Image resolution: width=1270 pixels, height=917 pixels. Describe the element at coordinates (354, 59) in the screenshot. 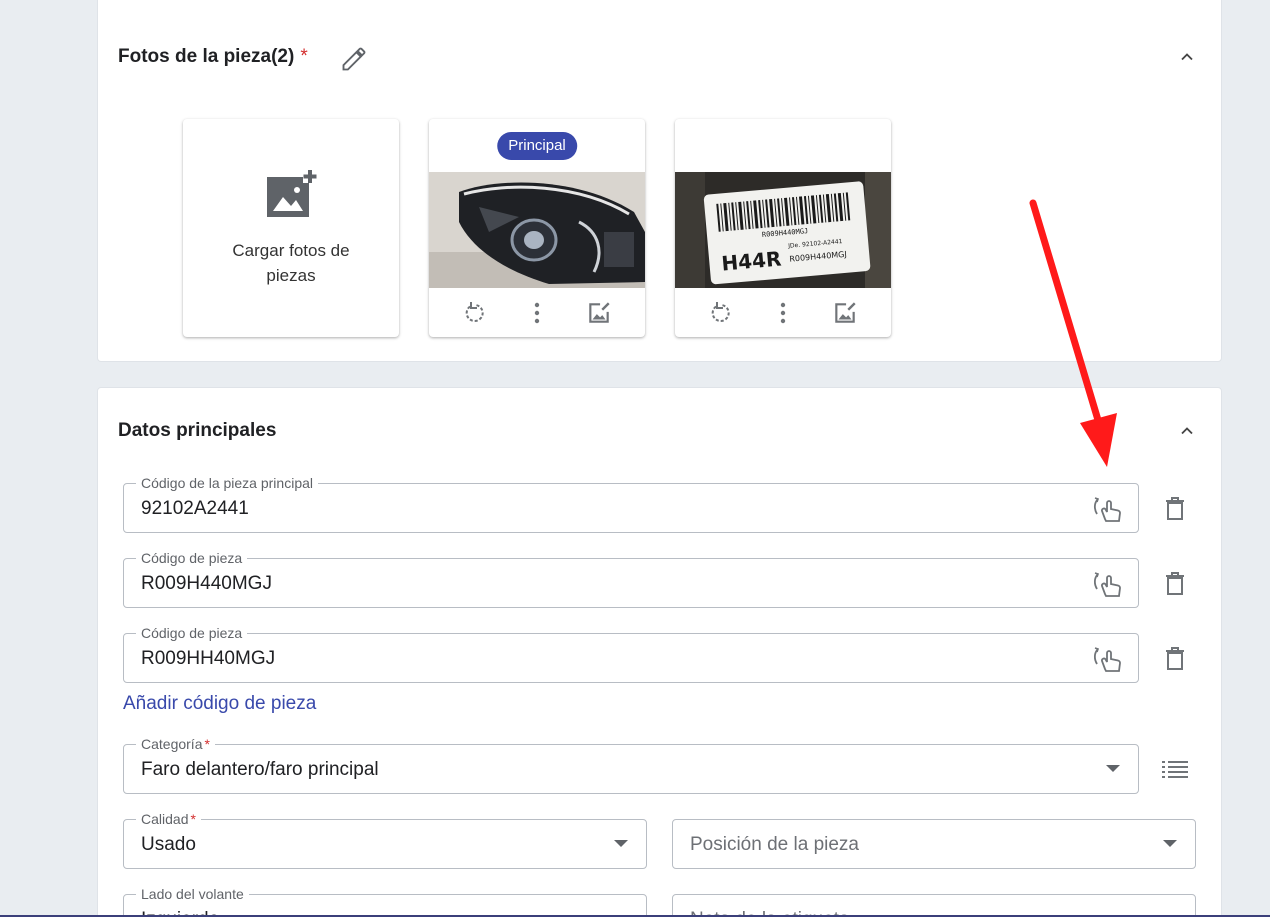

I see `edit-pencil-icon` at that location.